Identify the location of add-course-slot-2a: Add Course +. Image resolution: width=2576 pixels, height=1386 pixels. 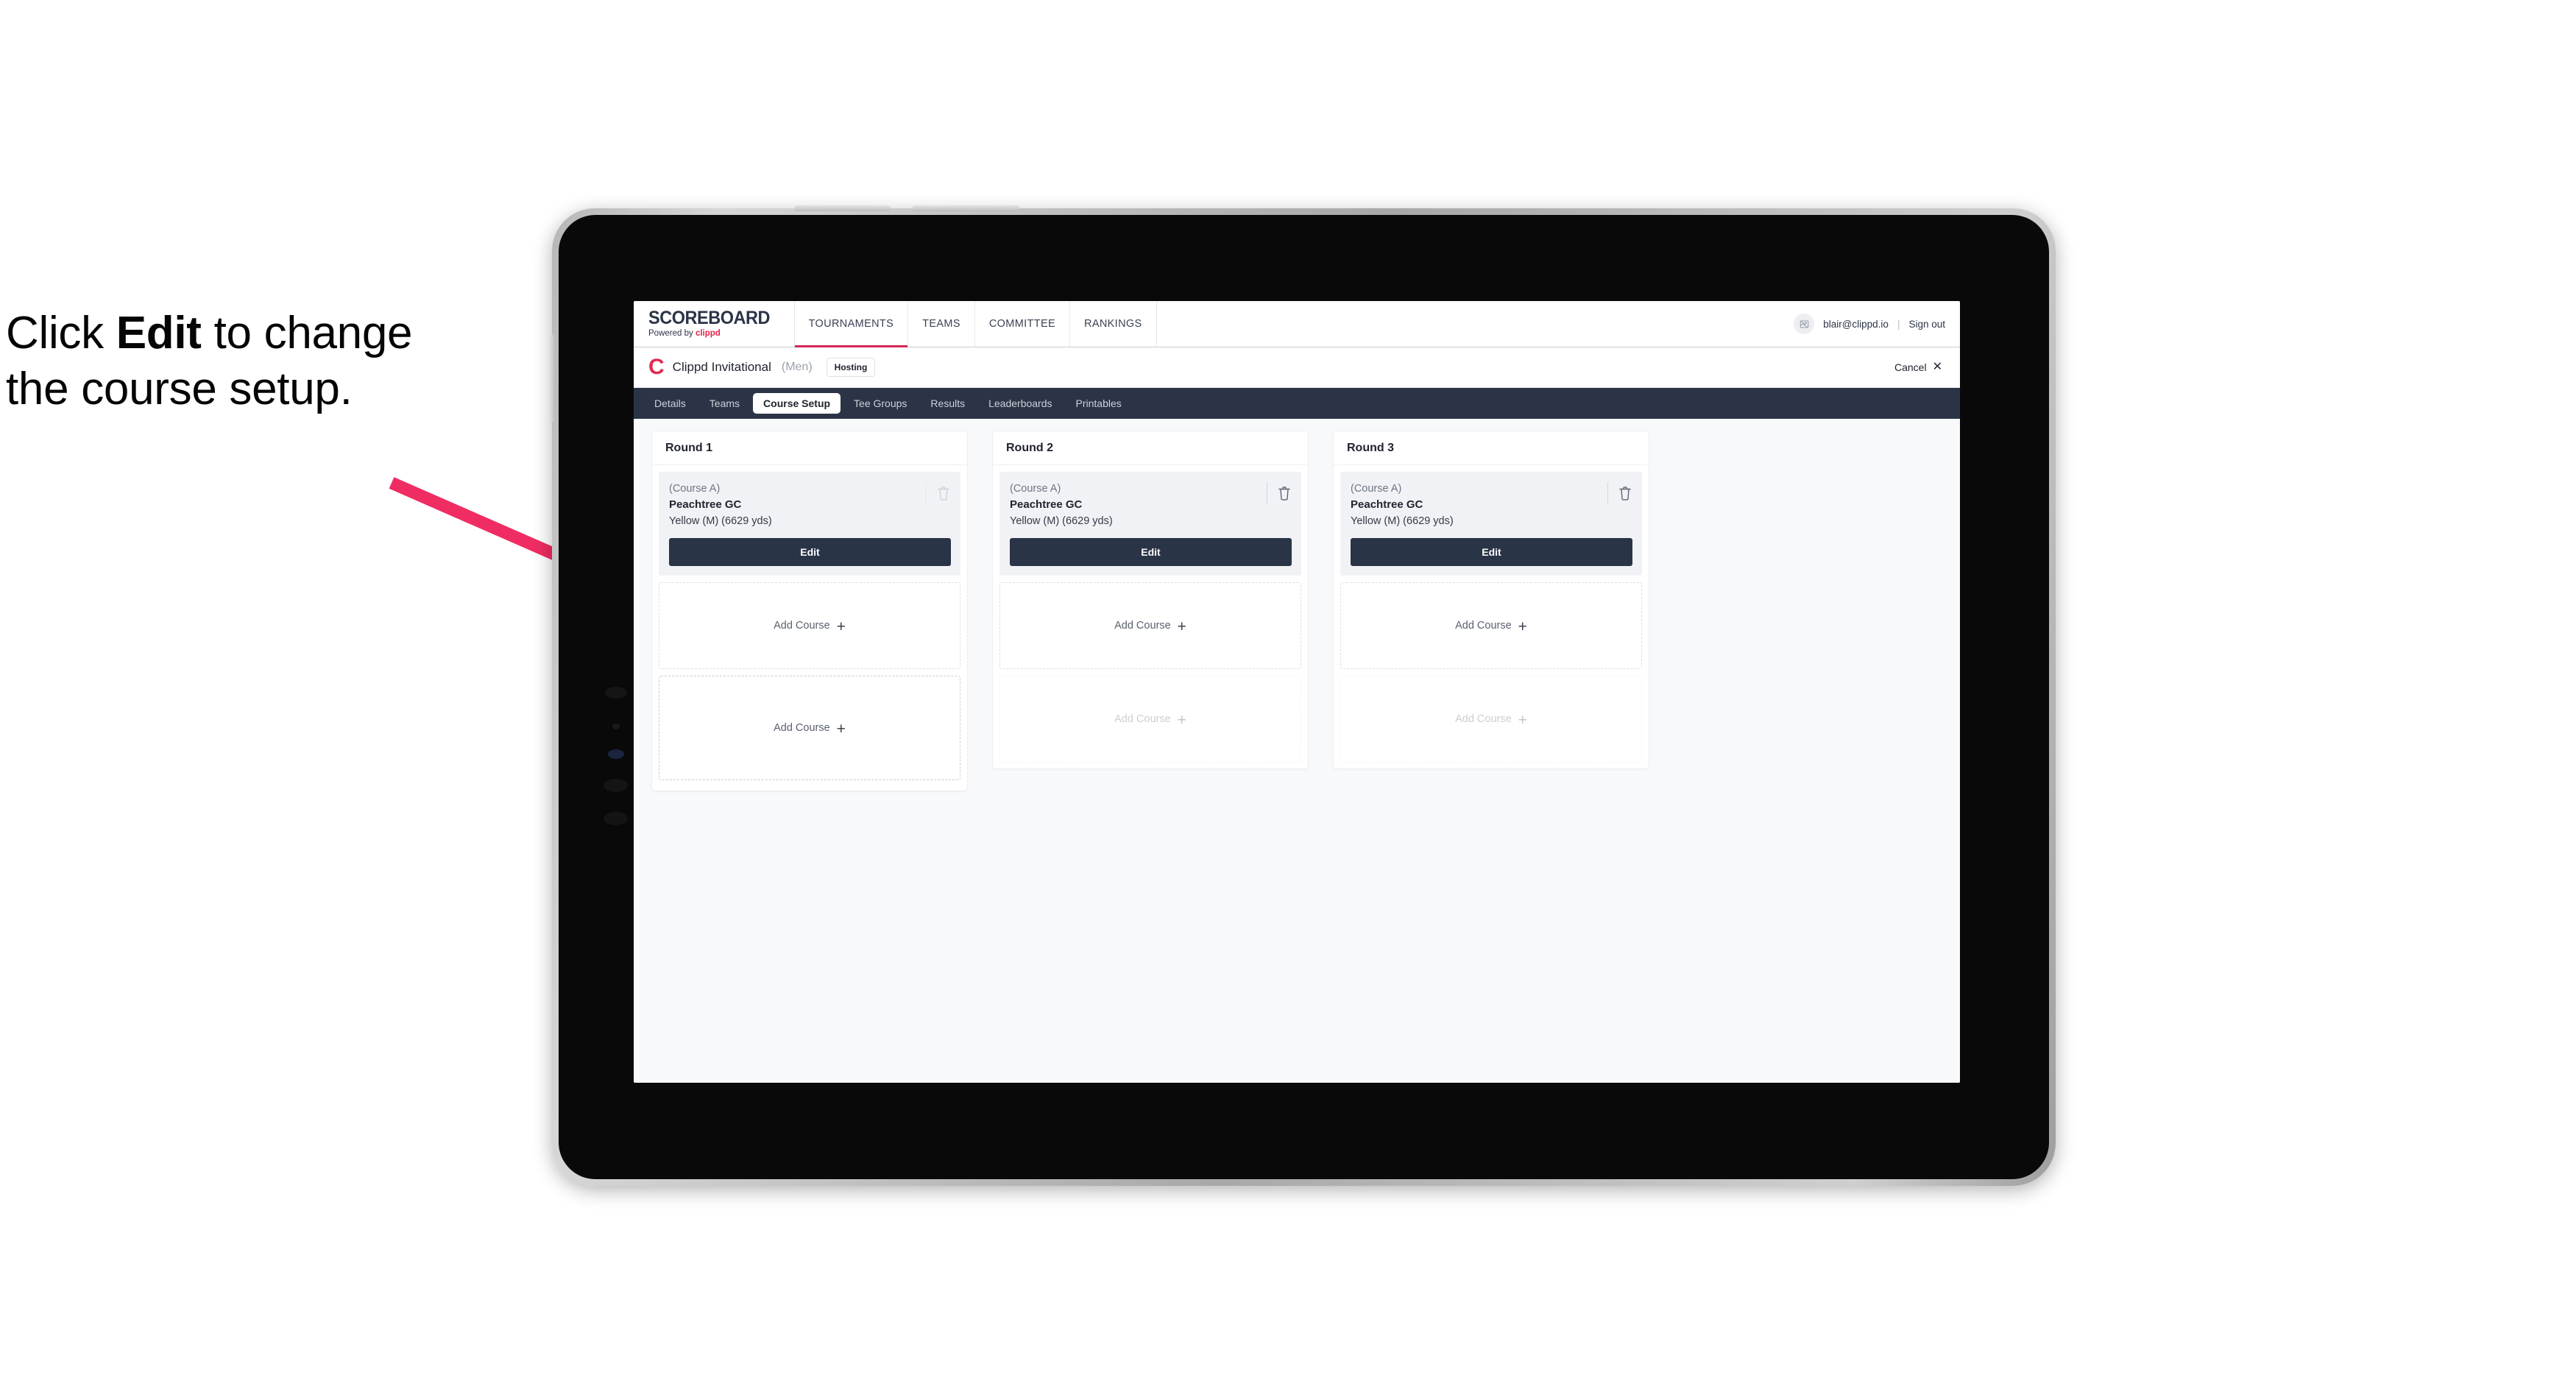
(1150, 626).